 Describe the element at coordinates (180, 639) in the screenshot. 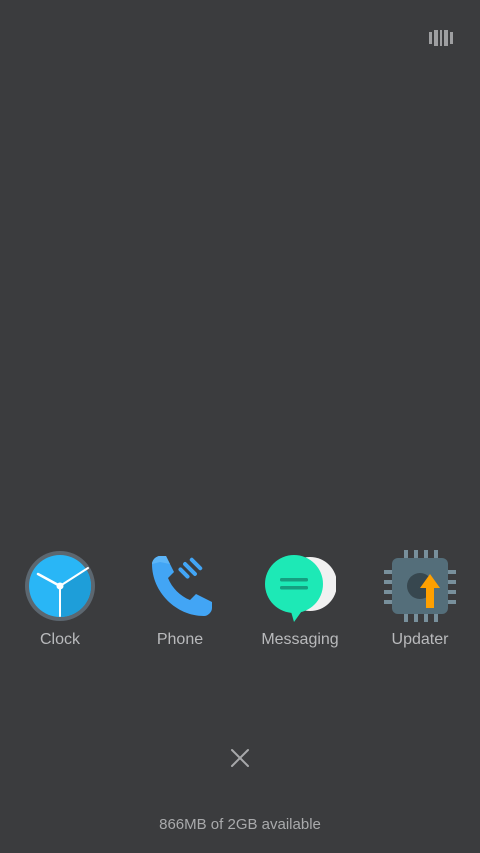

I see `app-label: Phone` at that location.